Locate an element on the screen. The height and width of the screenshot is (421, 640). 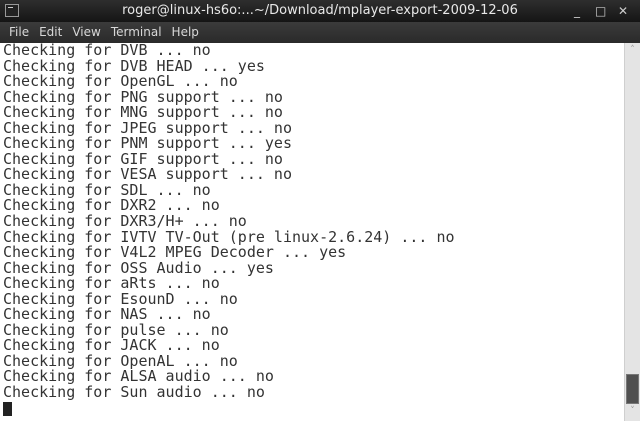
minimize-button: _ is located at coordinates (577, 11).